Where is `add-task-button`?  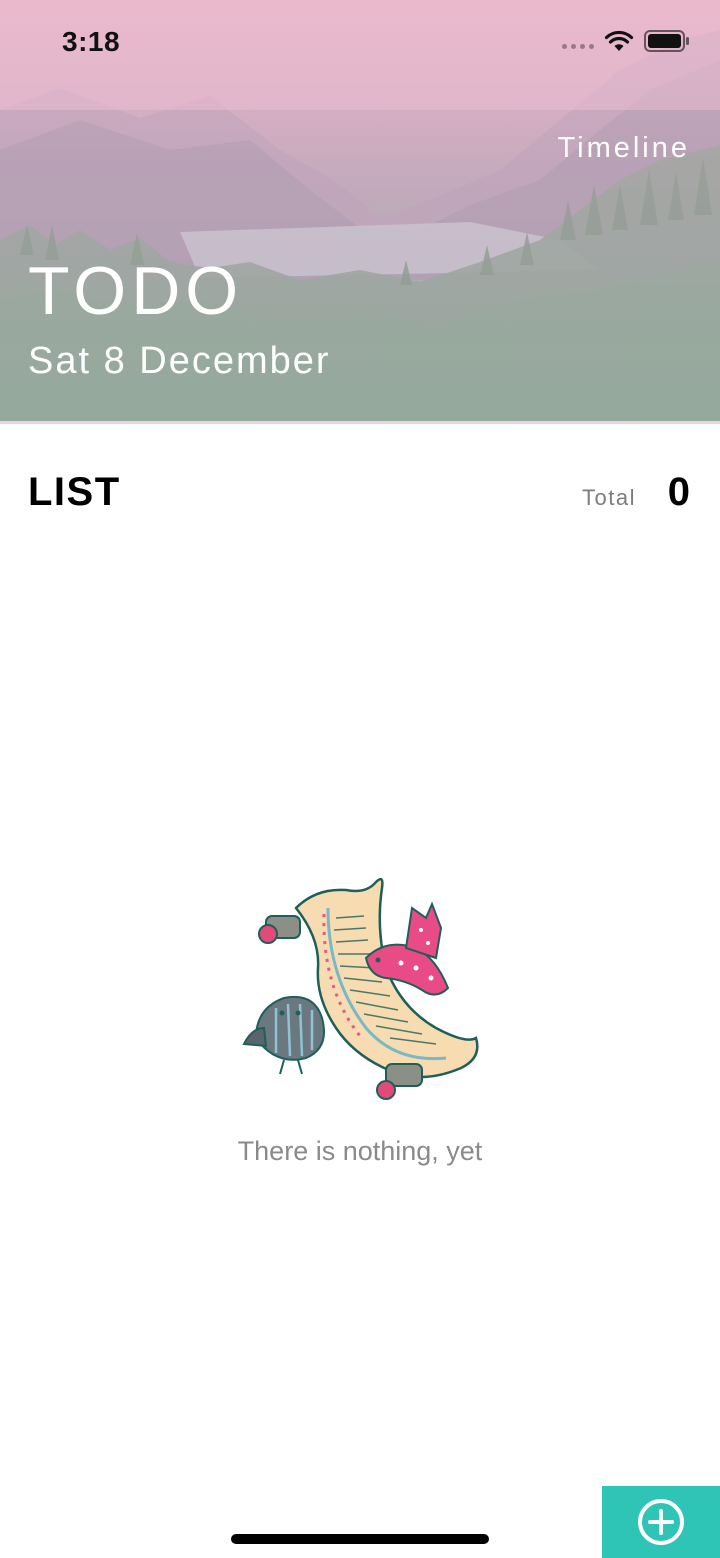 add-task-button is located at coordinates (661, 1522).